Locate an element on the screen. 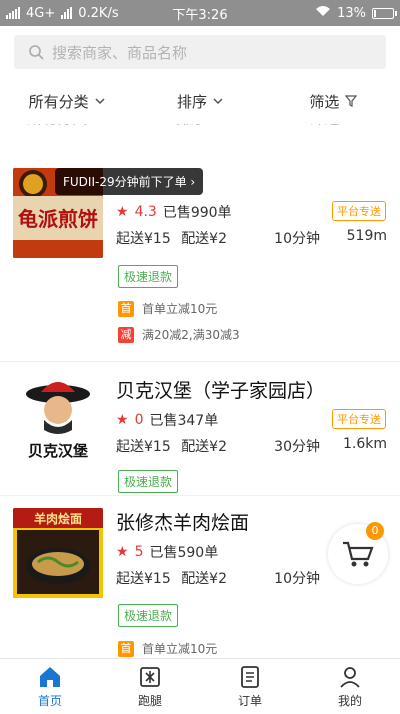  search-placeholder: 搜索商家、商品名称 is located at coordinates (120, 52).